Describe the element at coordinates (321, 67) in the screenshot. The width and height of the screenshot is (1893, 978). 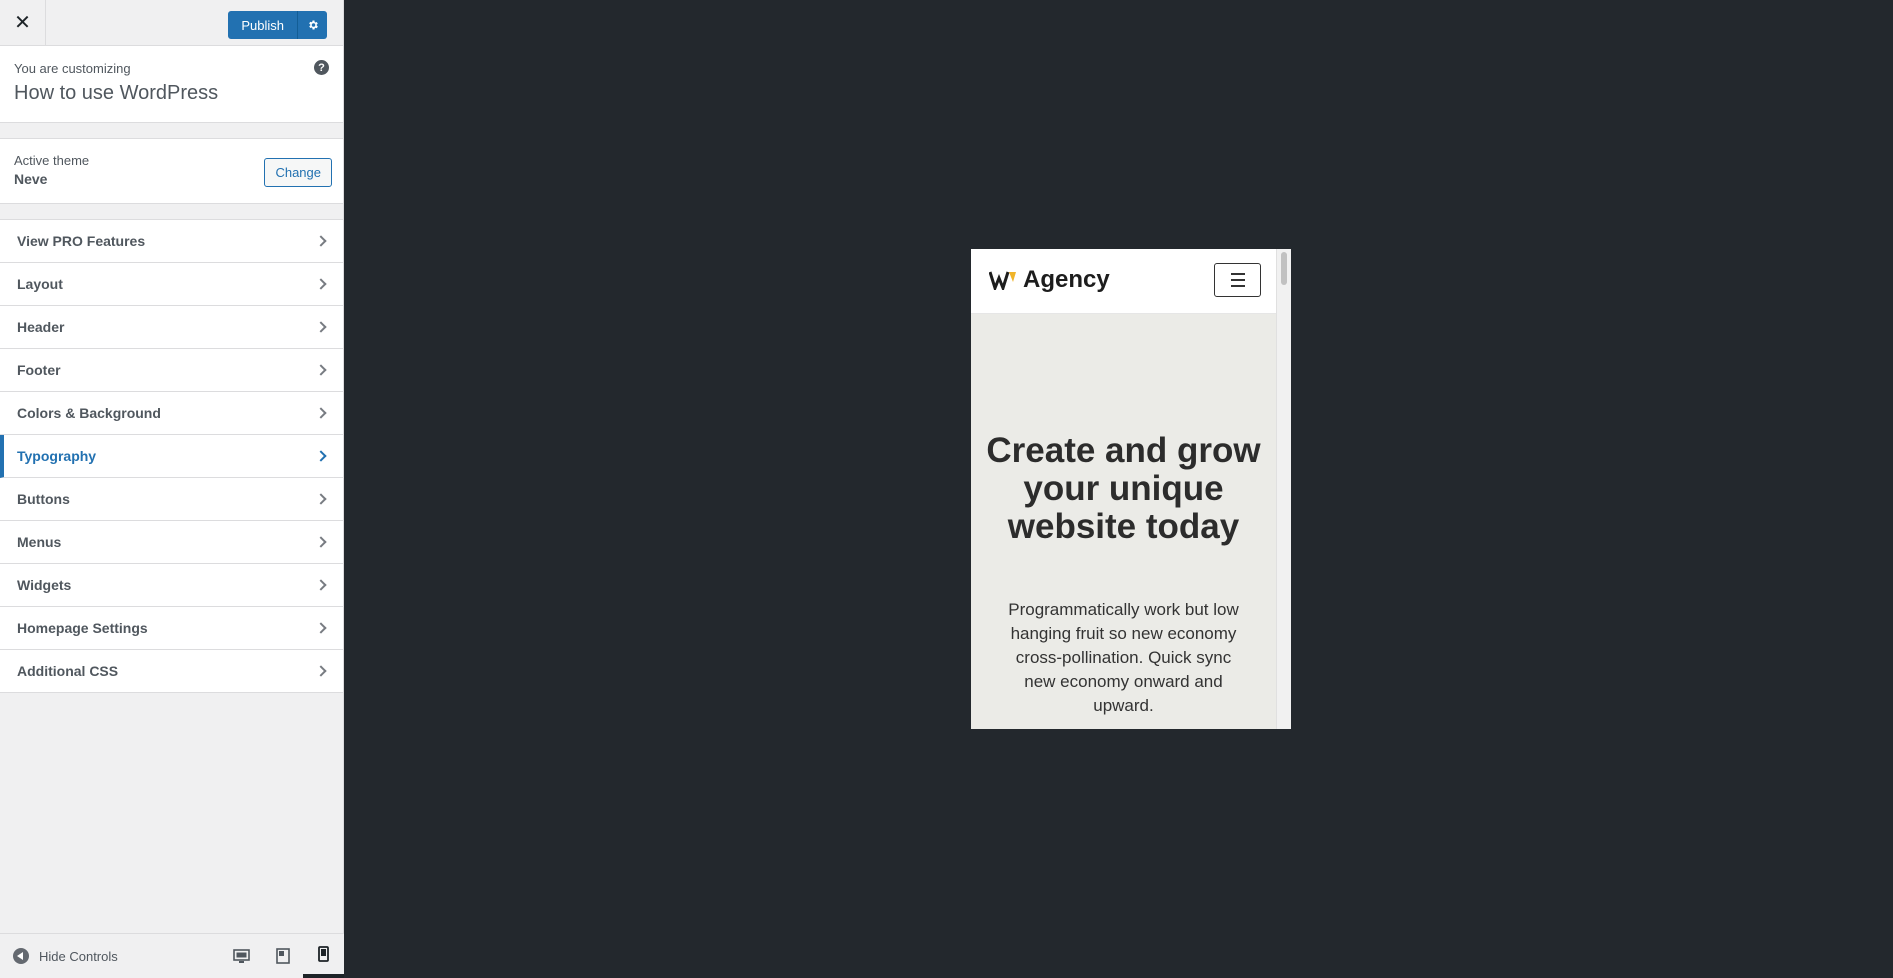
I see `help-icon: ?` at that location.